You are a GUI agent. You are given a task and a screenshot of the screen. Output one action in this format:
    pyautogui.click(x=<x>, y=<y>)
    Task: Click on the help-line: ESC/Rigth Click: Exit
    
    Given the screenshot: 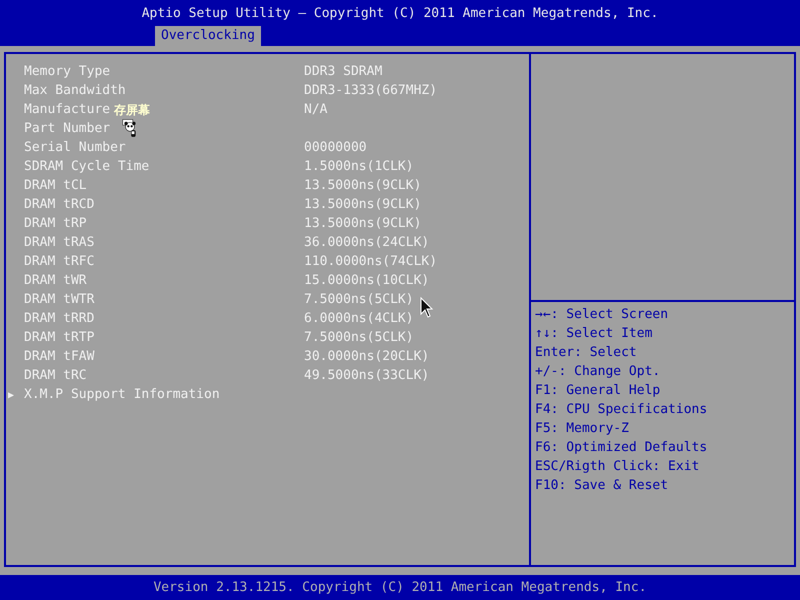 What is the action you would take?
    pyautogui.click(x=617, y=467)
    